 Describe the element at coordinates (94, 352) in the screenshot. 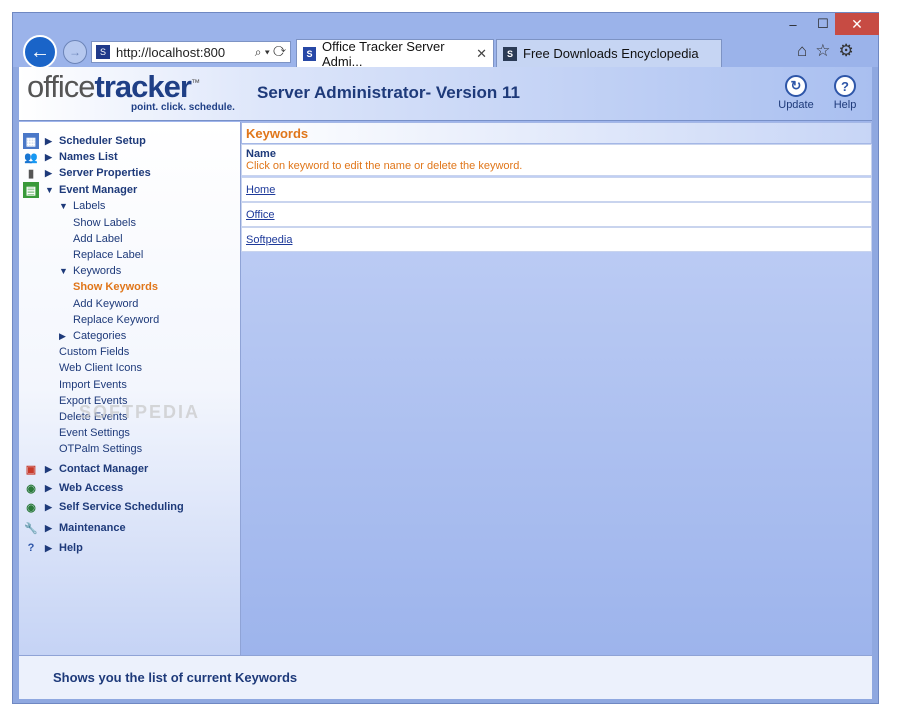

I see `sidebar-item-custom-fields: Custom Fields` at that location.